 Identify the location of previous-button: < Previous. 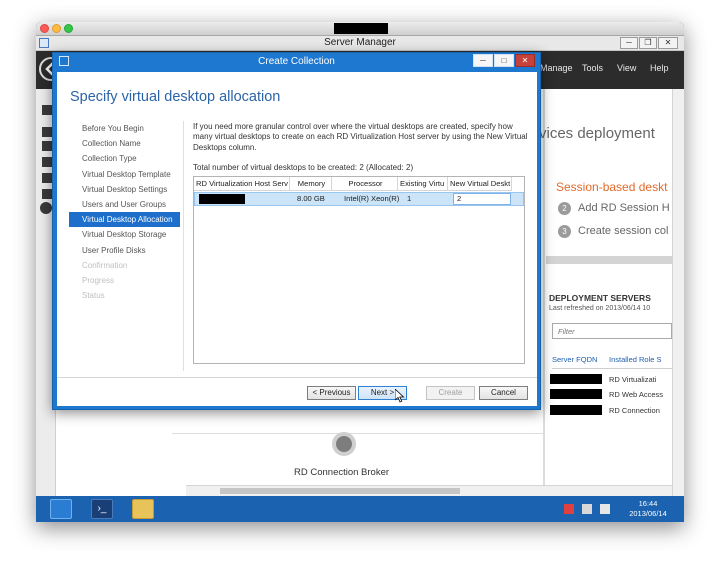
(331, 393).